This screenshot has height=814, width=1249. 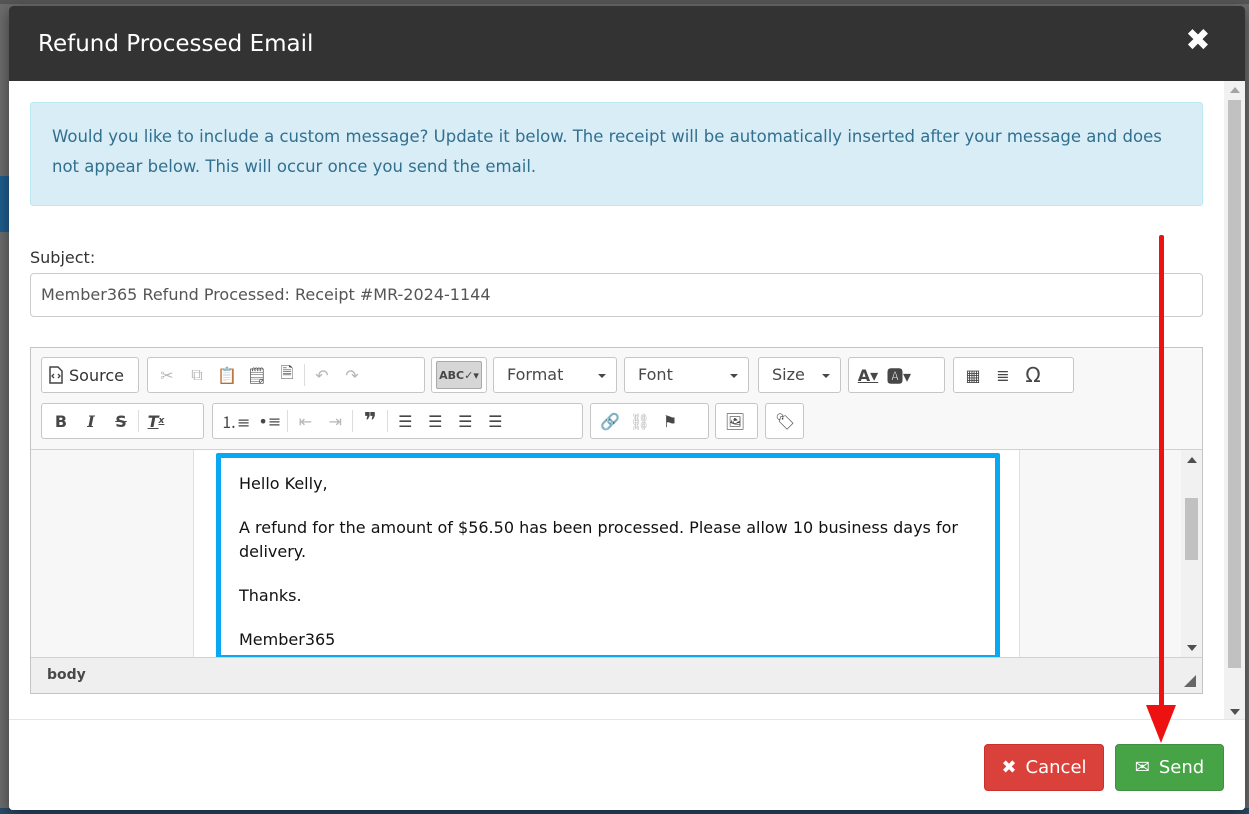 I want to click on clipboard-group: ✂ ⧉ 📋 🗒 🗎 ↶ ↷, so click(x=286, y=375).